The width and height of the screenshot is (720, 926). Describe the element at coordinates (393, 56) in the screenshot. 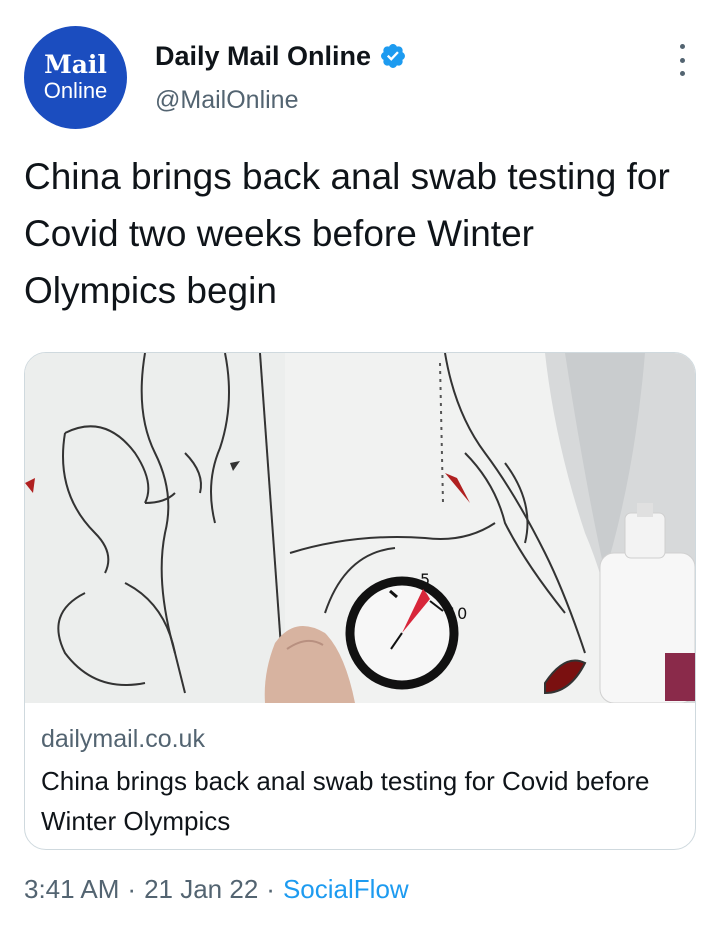

I see `verified-badge-icon` at that location.